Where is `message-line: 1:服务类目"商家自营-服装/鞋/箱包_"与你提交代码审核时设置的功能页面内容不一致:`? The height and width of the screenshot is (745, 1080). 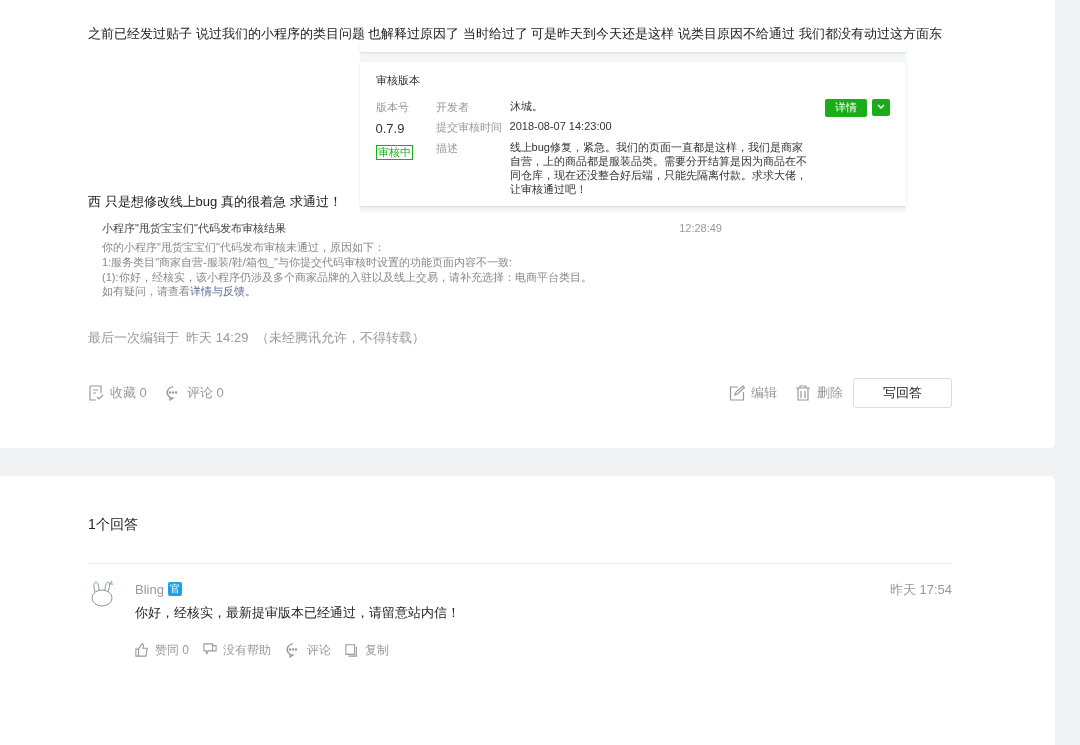
message-line: 1:服务类目"商家自营-服装/鞋/箱包_"与你提交代码审核时设置的功能页面内容不一致: is located at coordinates (307, 262).